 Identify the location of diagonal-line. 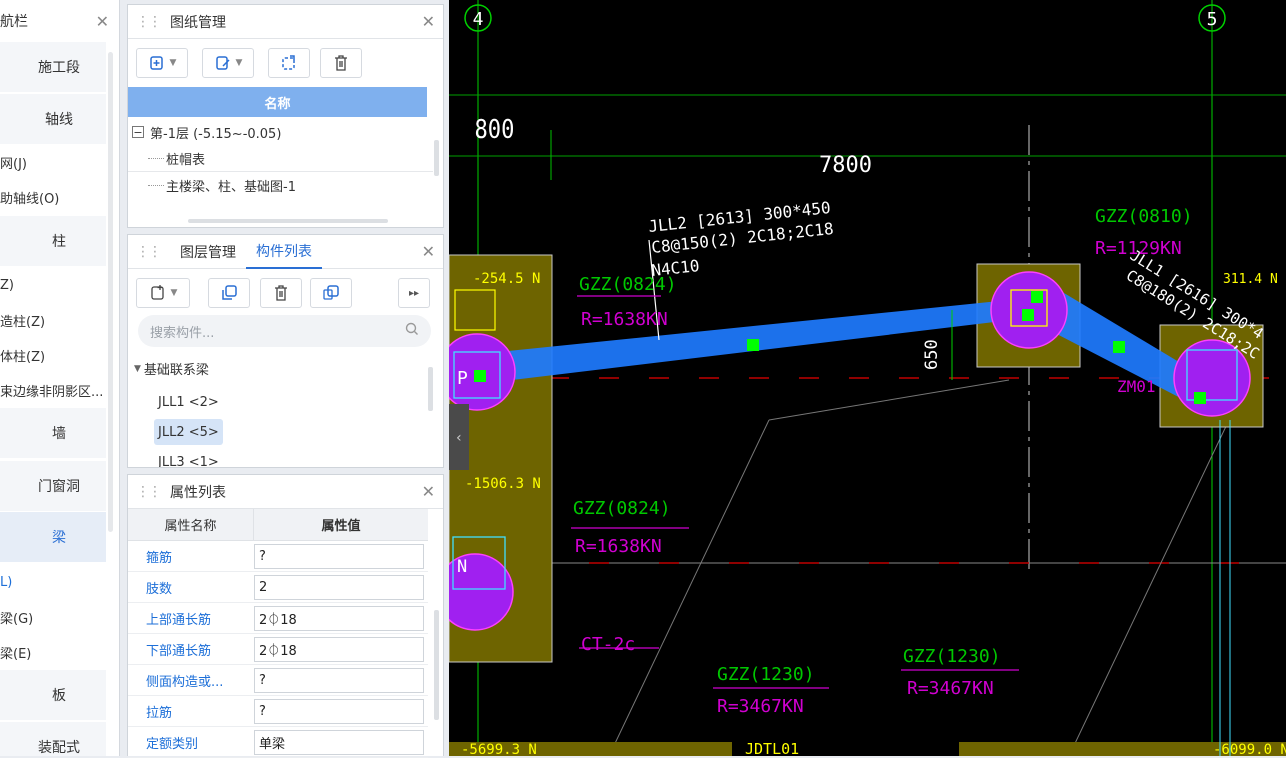
(889, 400).